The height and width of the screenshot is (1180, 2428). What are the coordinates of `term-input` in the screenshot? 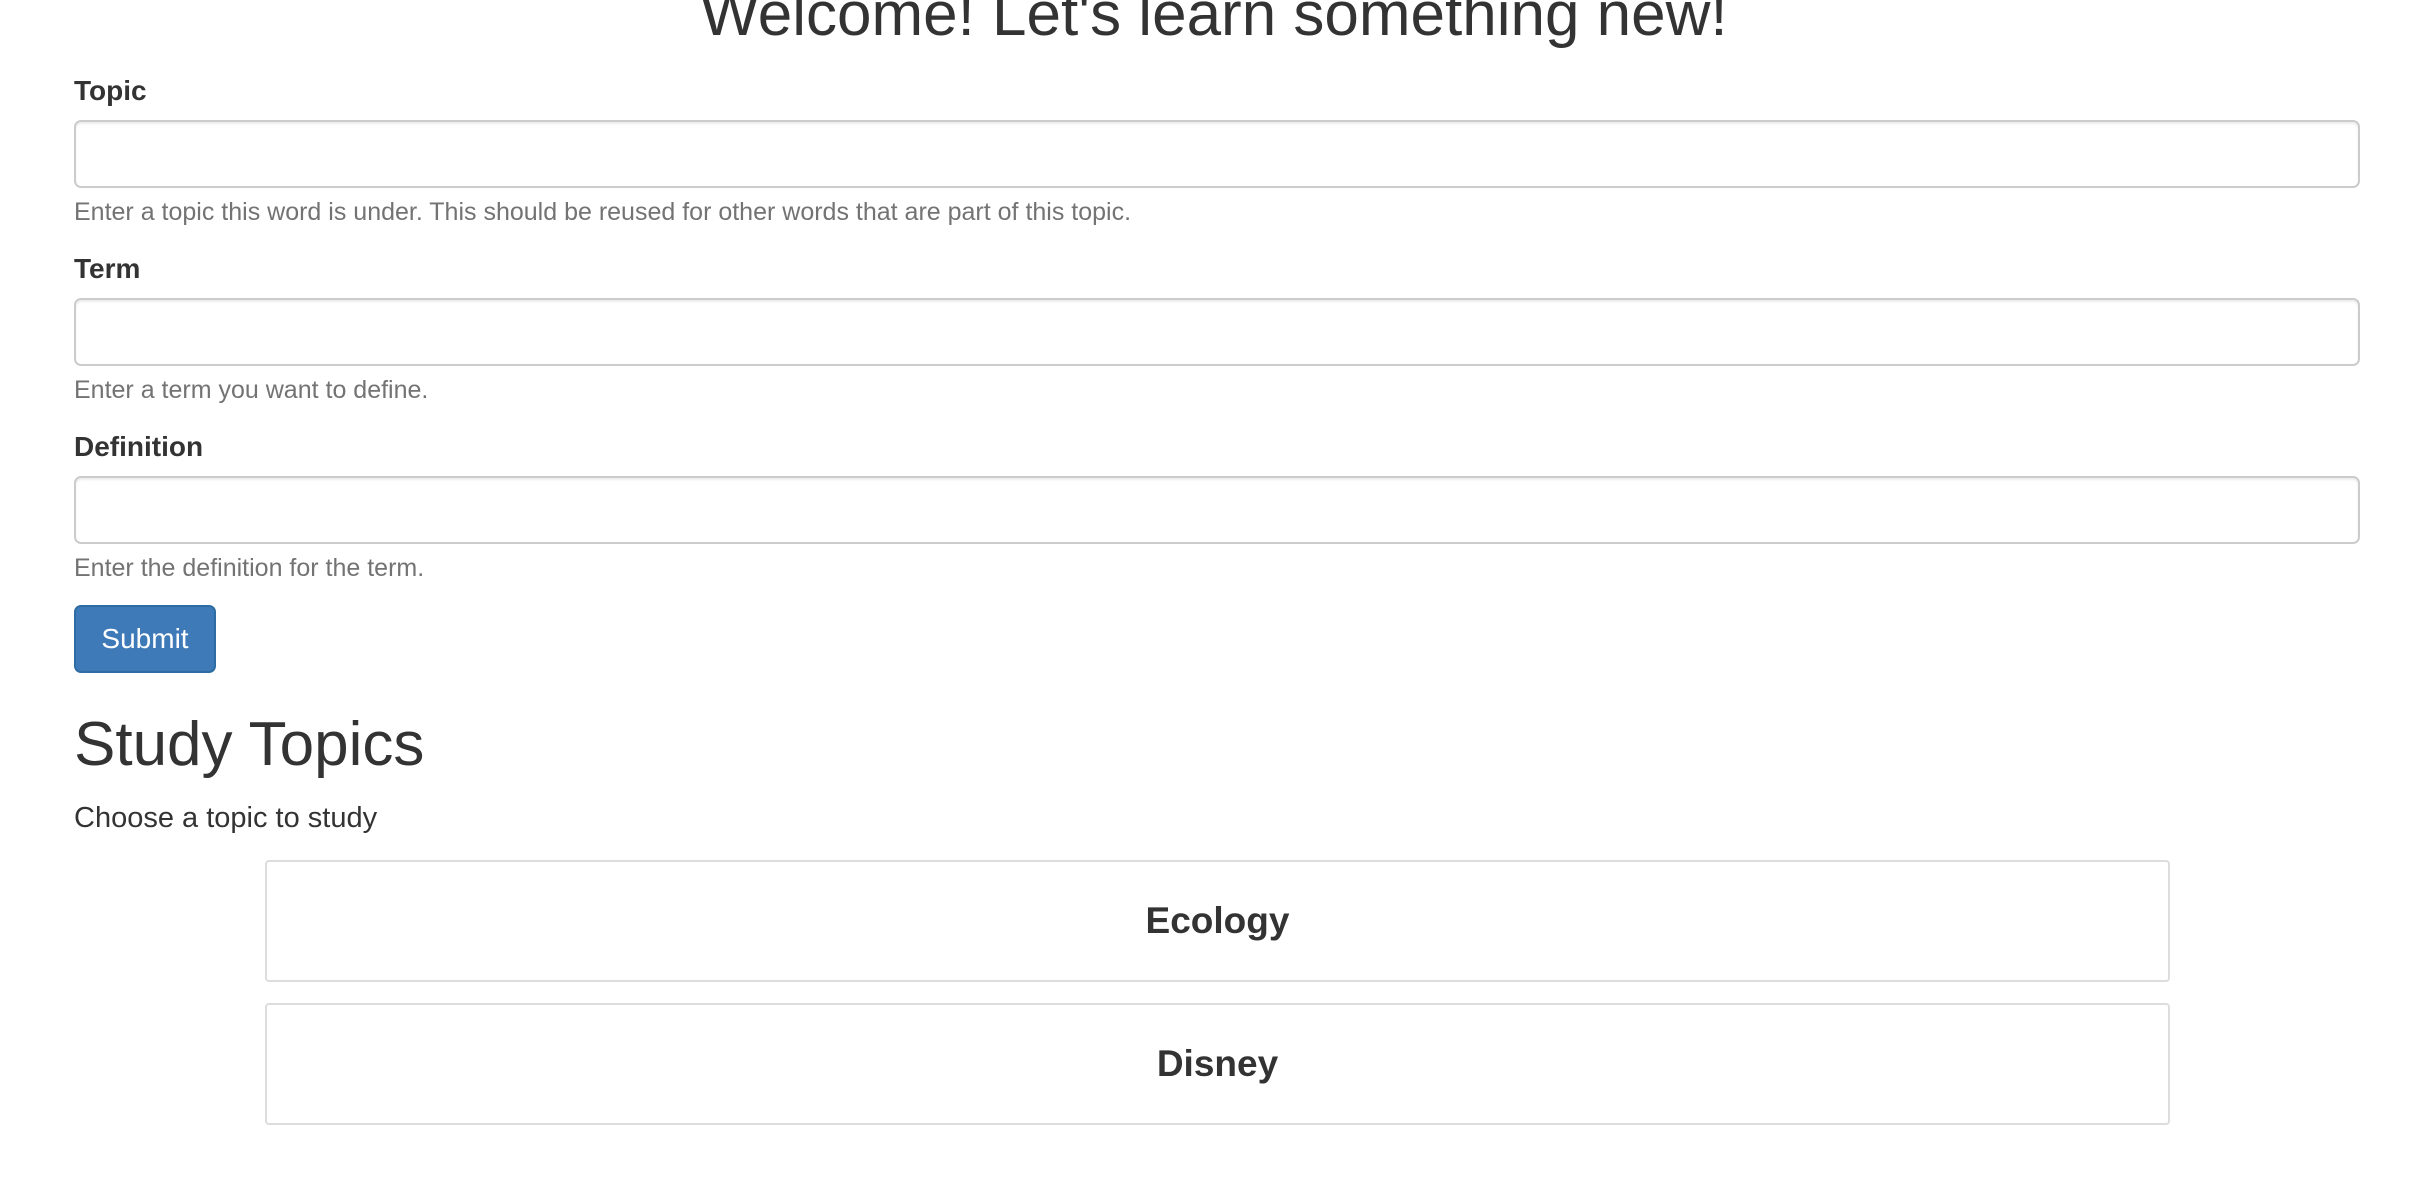 It's located at (1217, 332).